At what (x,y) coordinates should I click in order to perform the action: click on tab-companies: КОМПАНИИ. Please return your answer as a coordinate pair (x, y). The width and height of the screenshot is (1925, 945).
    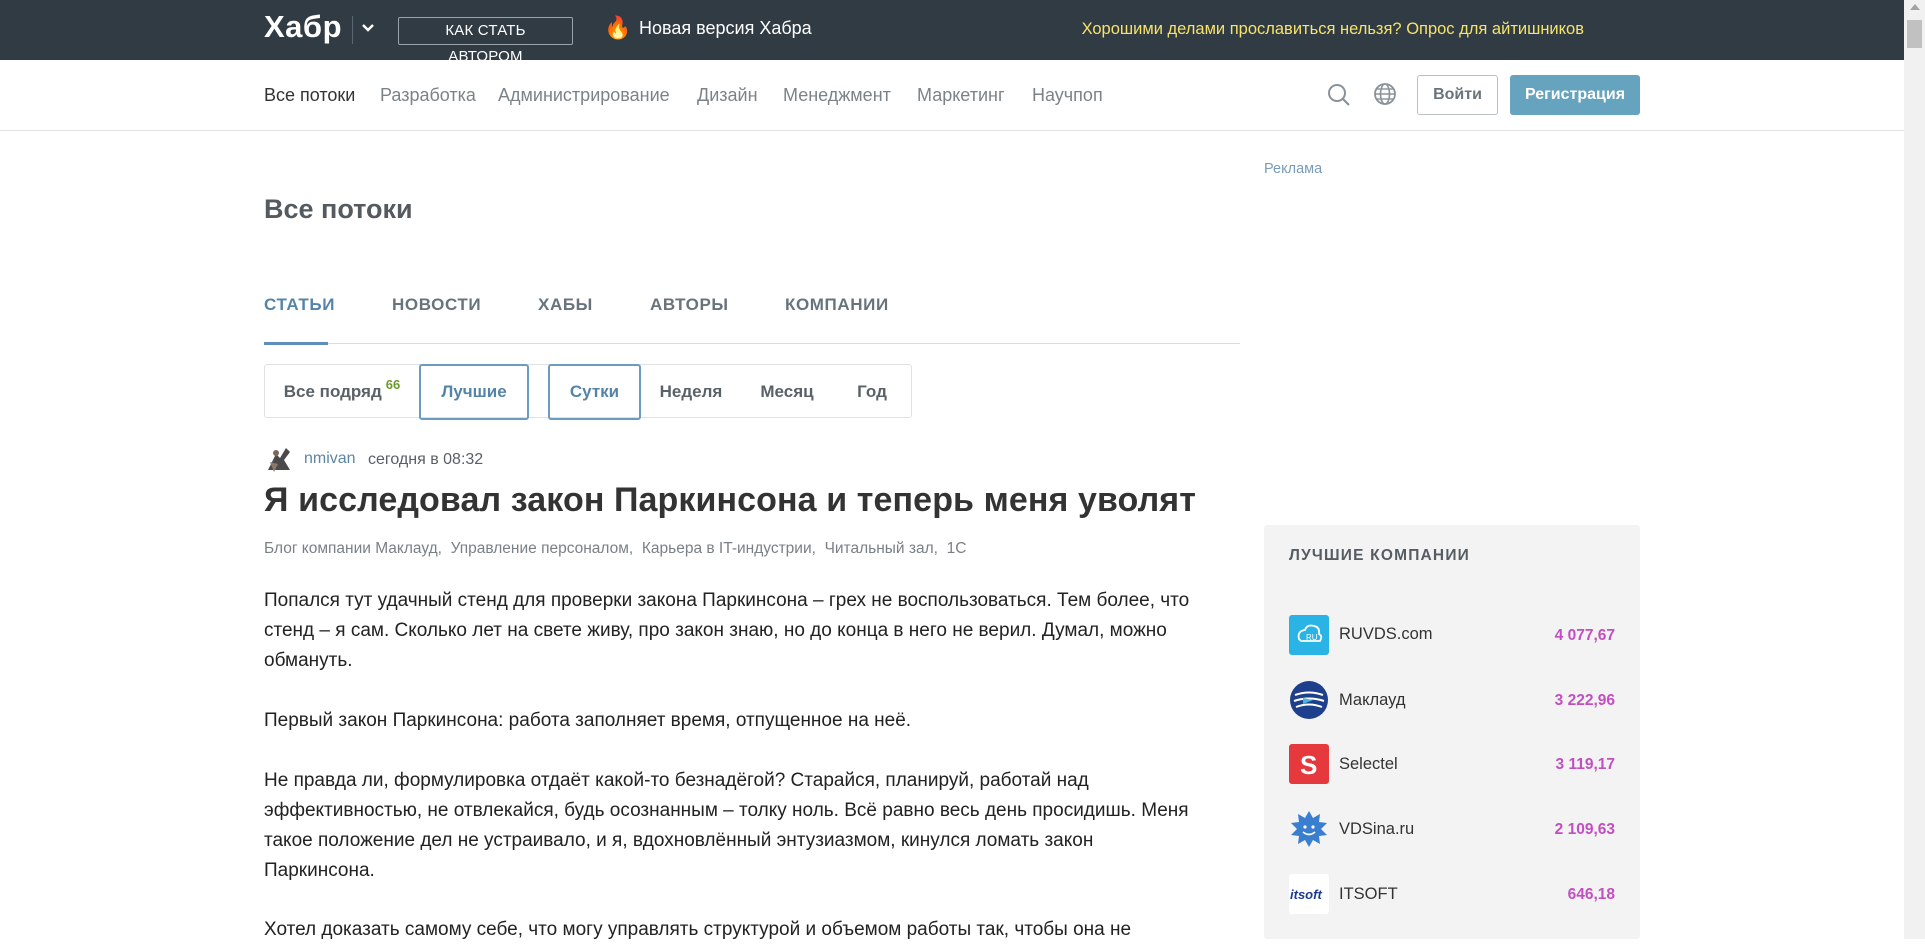
    Looking at the image, I should click on (837, 305).